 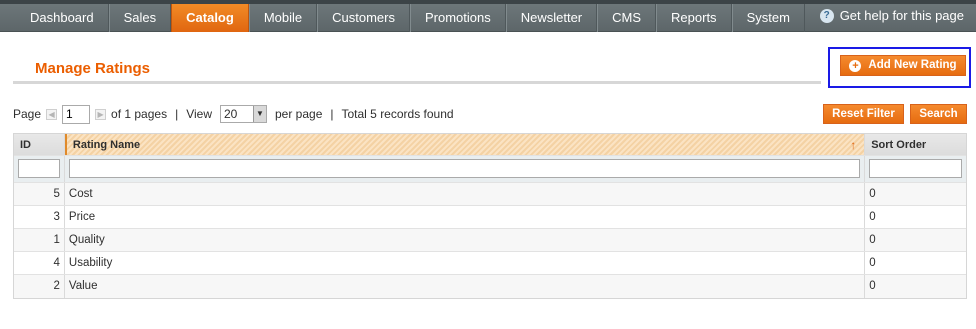 I want to click on cell-rating-name: Usability, so click(x=465, y=263).